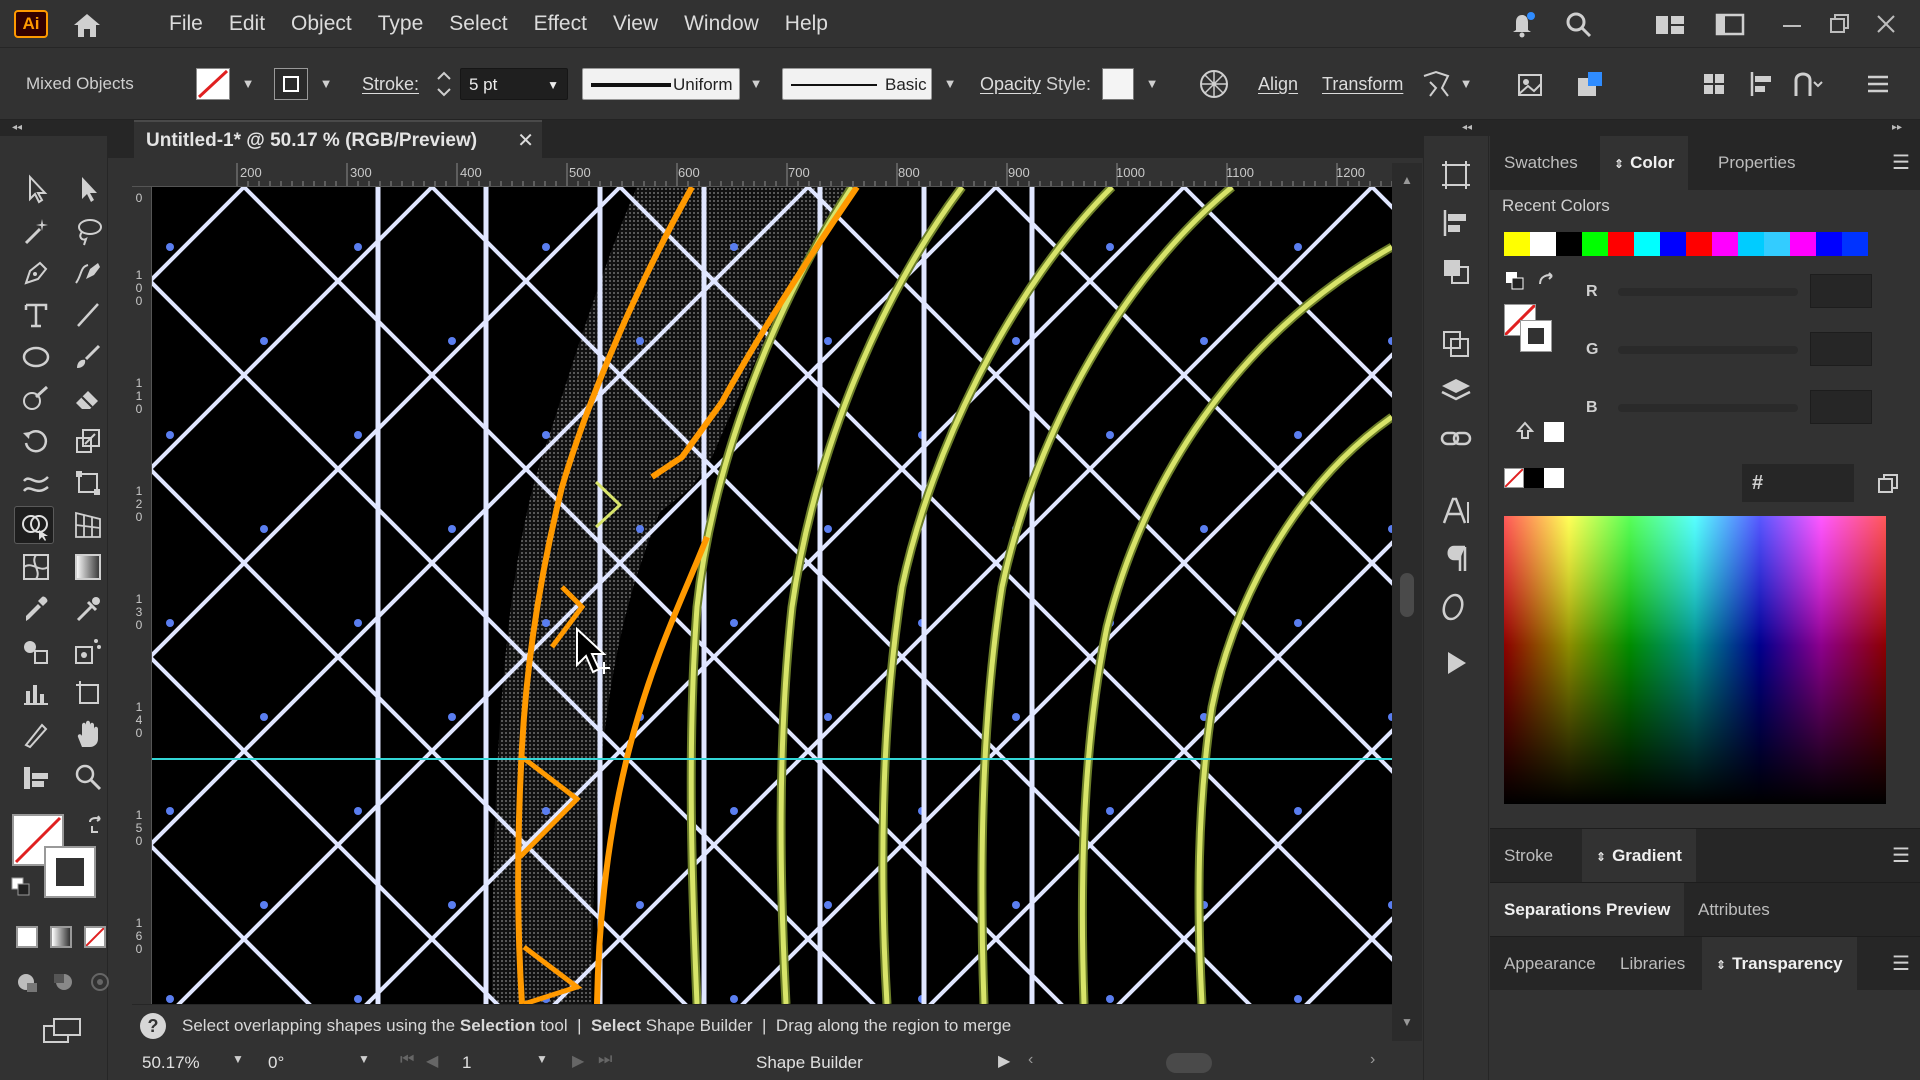  Describe the element at coordinates (1695, 660) in the screenshot. I see `color-spectrum-picker` at that location.